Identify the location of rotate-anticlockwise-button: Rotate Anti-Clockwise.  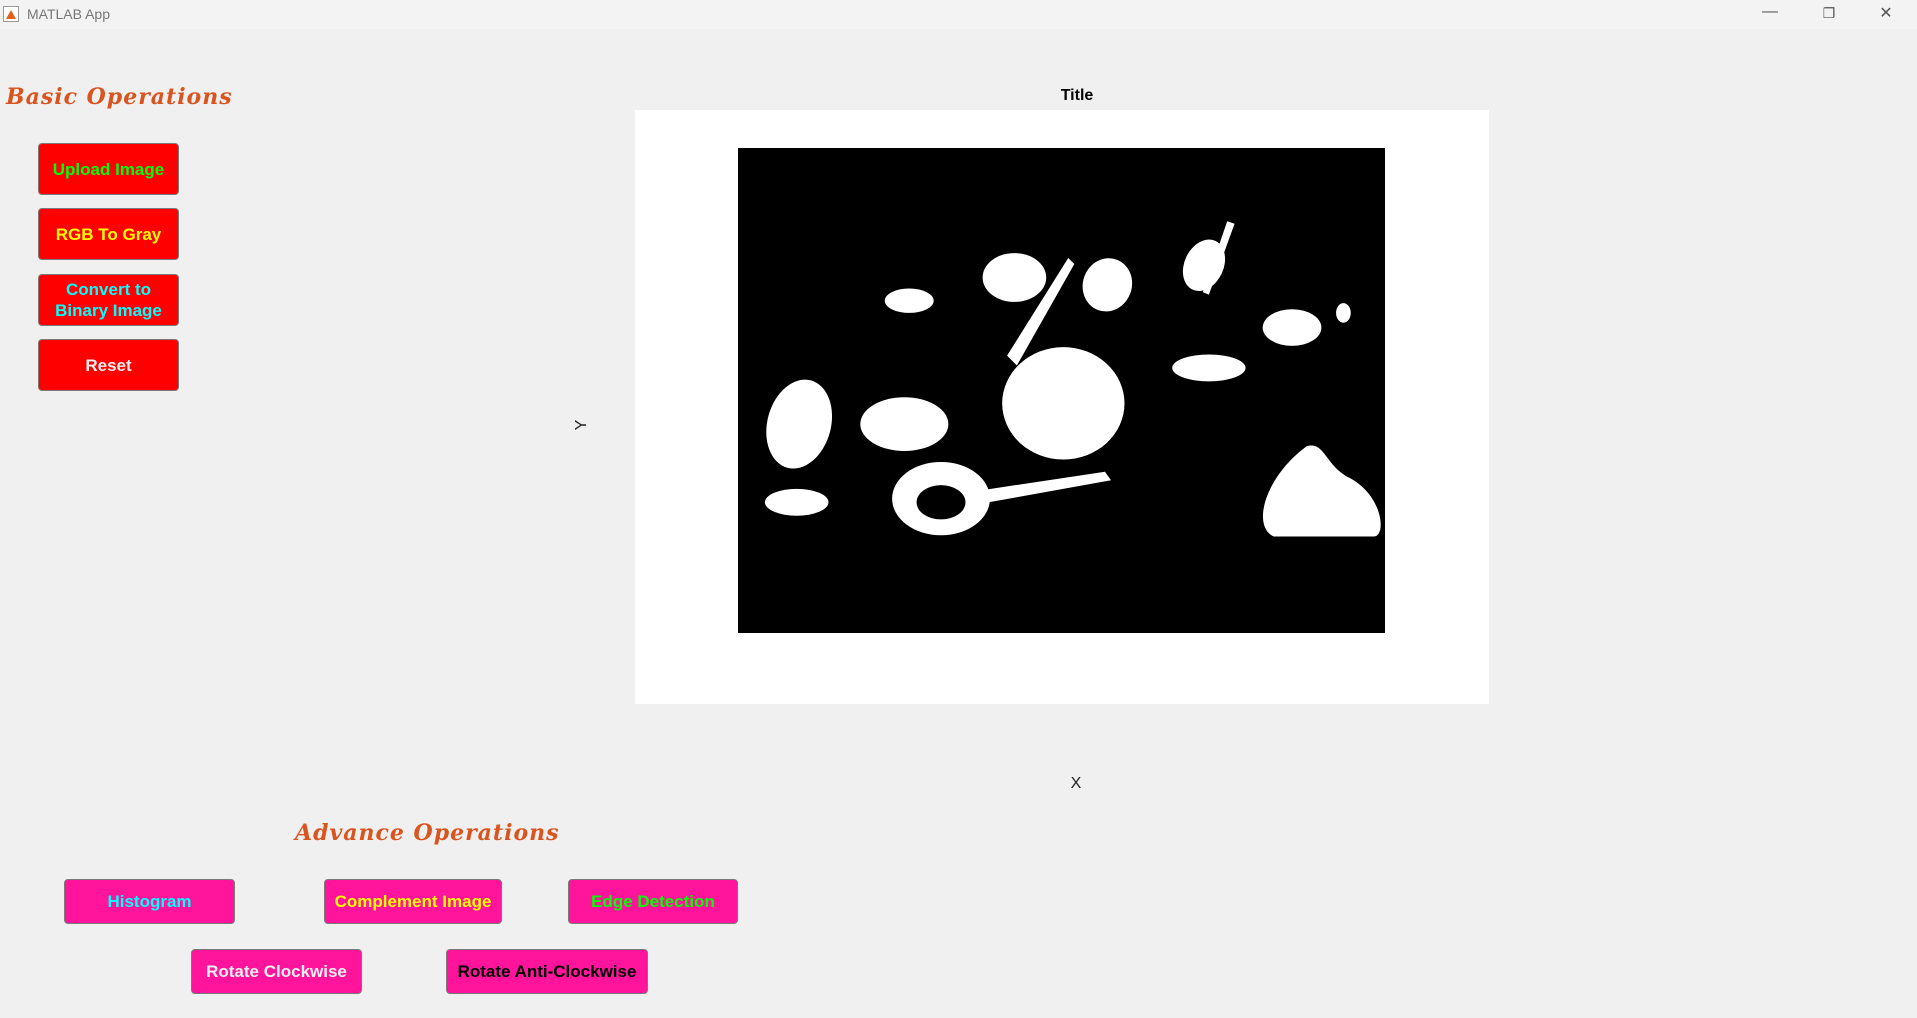
(547, 971).